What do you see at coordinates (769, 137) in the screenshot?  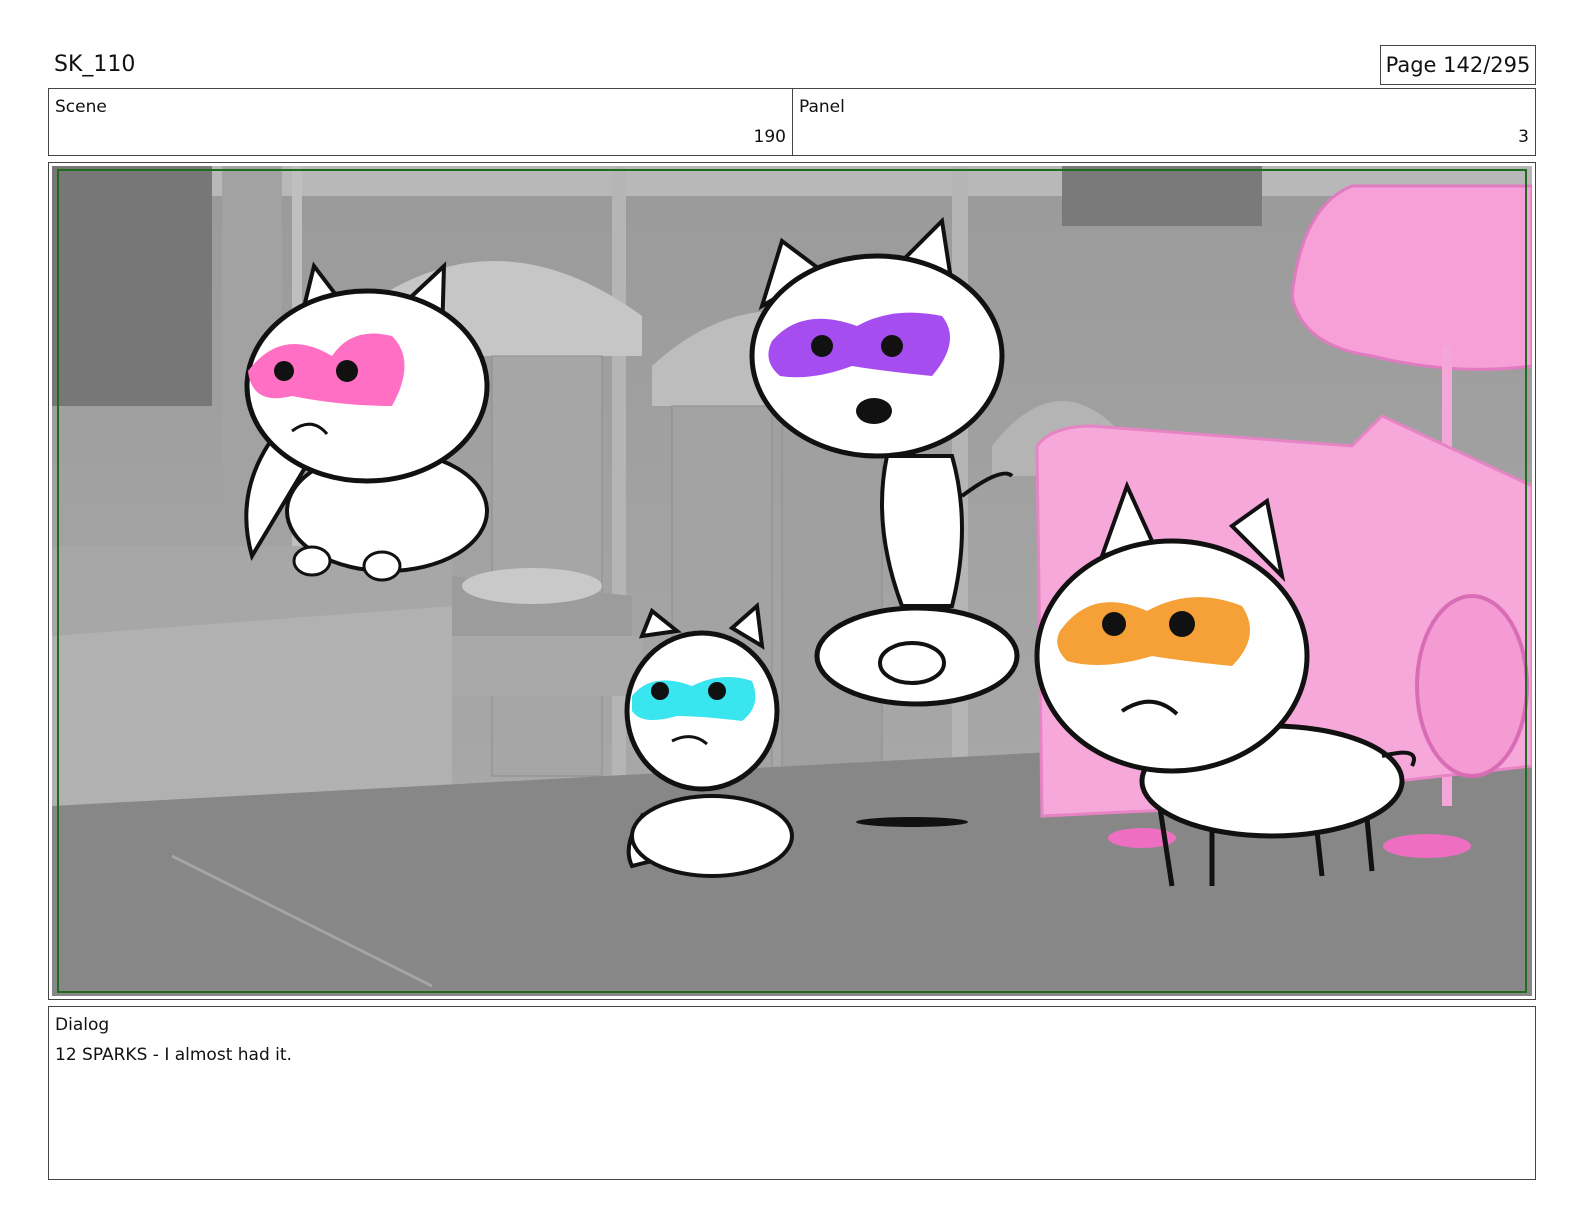 I see `scene-number: 190` at bounding box center [769, 137].